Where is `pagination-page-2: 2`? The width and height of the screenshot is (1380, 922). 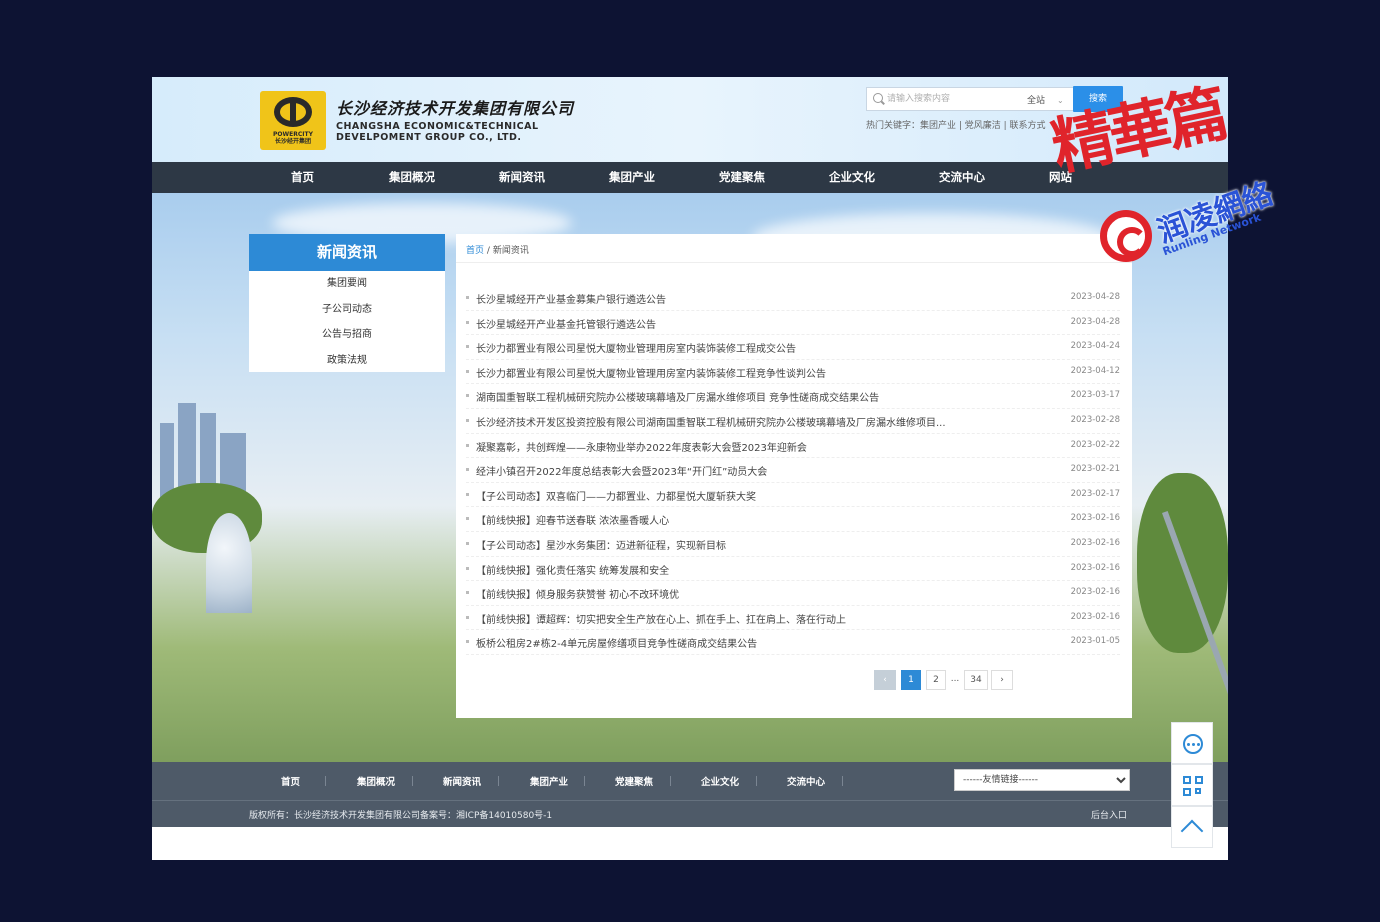
pagination-page-2: 2 is located at coordinates (936, 680).